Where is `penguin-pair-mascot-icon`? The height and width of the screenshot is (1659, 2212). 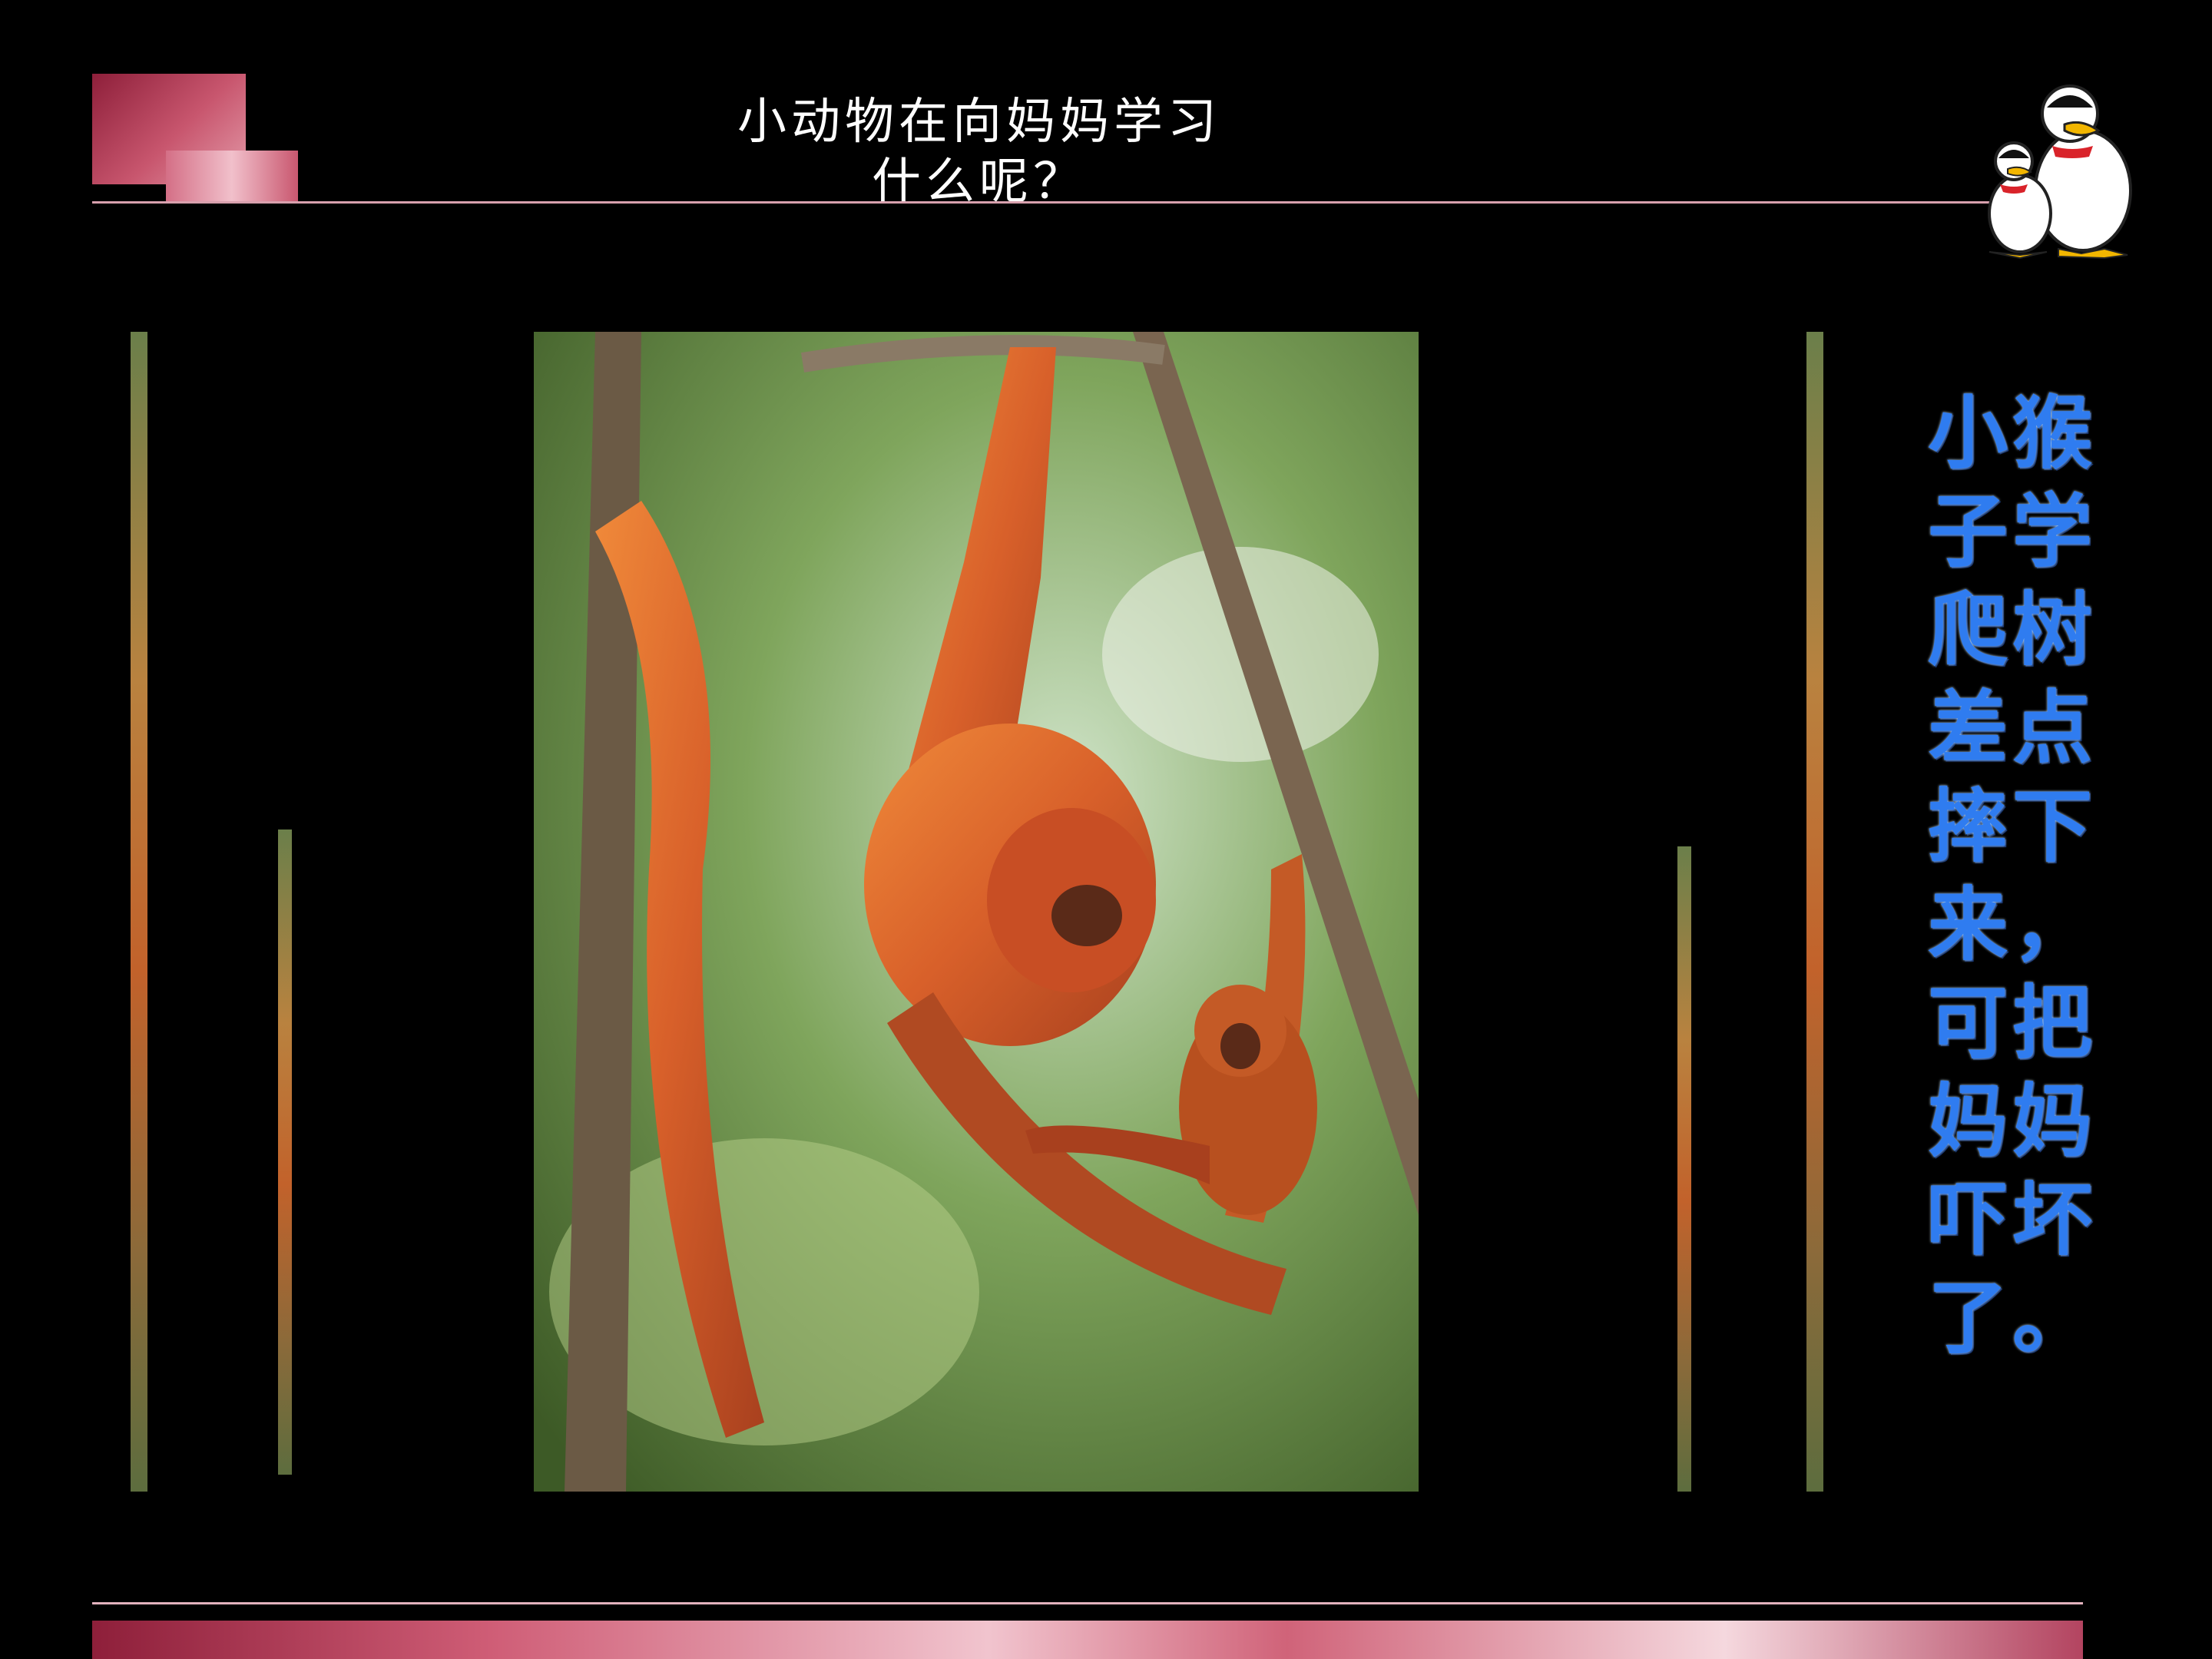
penguin-pair-mascot-icon is located at coordinates (2060, 172).